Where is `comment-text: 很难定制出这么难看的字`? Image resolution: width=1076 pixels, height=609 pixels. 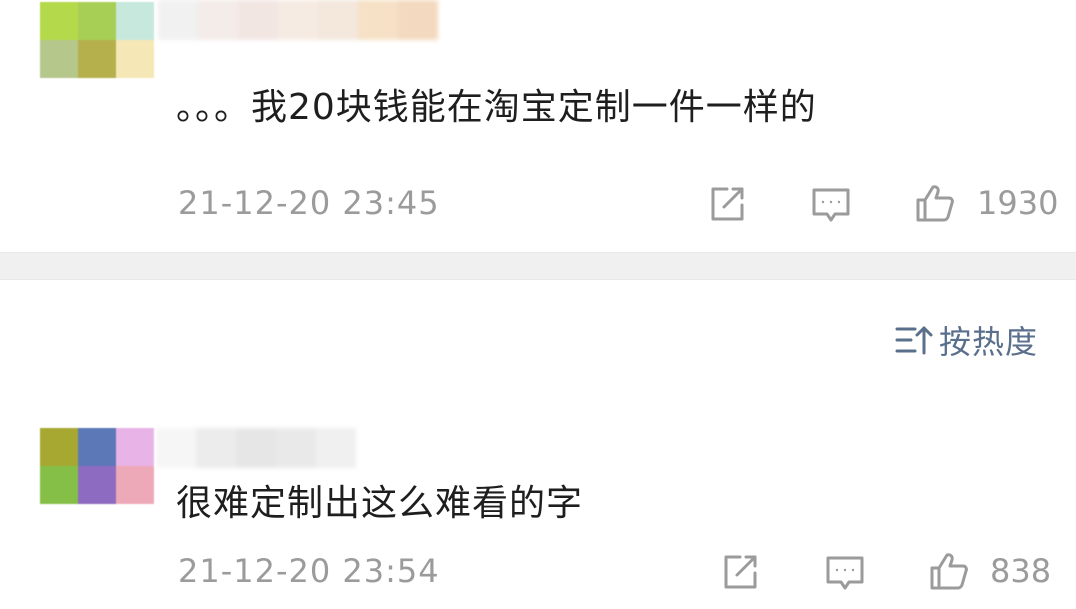
comment-text: 很难定制出这么难看的字 is located at coordinates (380, 503).